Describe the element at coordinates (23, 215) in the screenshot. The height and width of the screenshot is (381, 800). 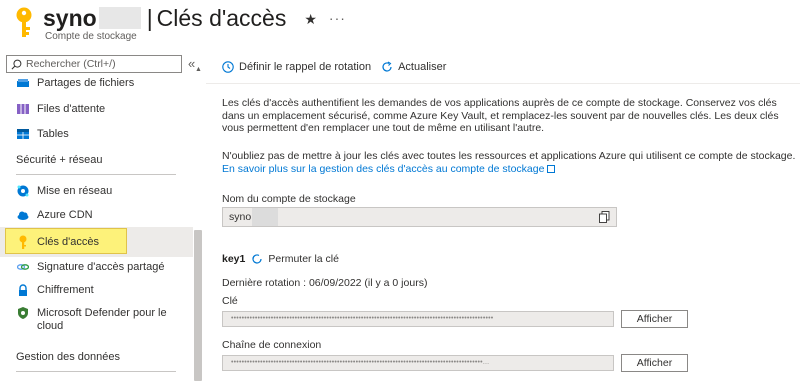
I see `cdn-cloud-icon` at that location.